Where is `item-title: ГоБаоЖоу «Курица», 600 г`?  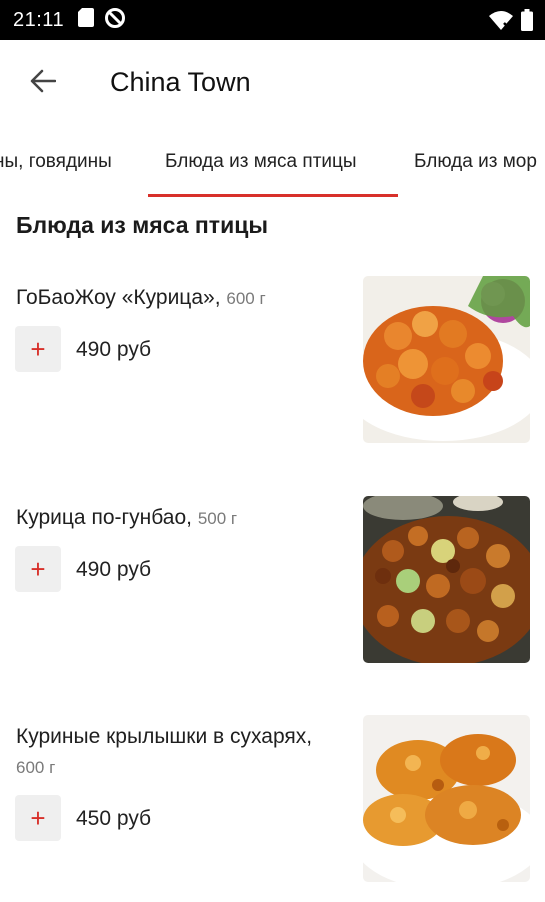
item-title: ГоБаоЖоу «Курица», 600 г is located at coordinates (181, 298).